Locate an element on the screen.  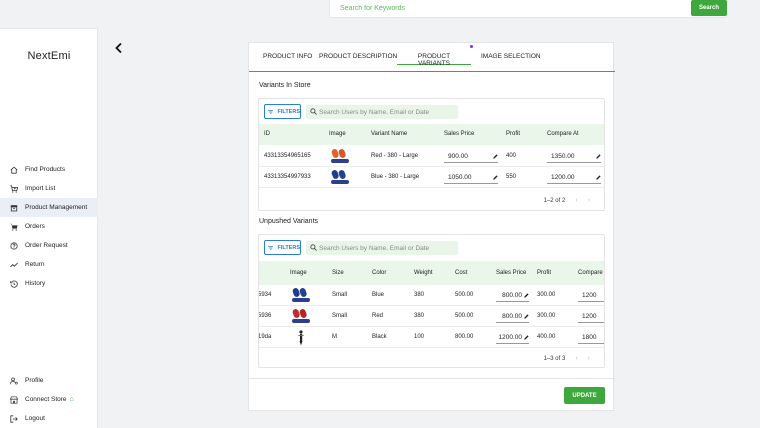
footer-divider is located at coordinates (432, 378).